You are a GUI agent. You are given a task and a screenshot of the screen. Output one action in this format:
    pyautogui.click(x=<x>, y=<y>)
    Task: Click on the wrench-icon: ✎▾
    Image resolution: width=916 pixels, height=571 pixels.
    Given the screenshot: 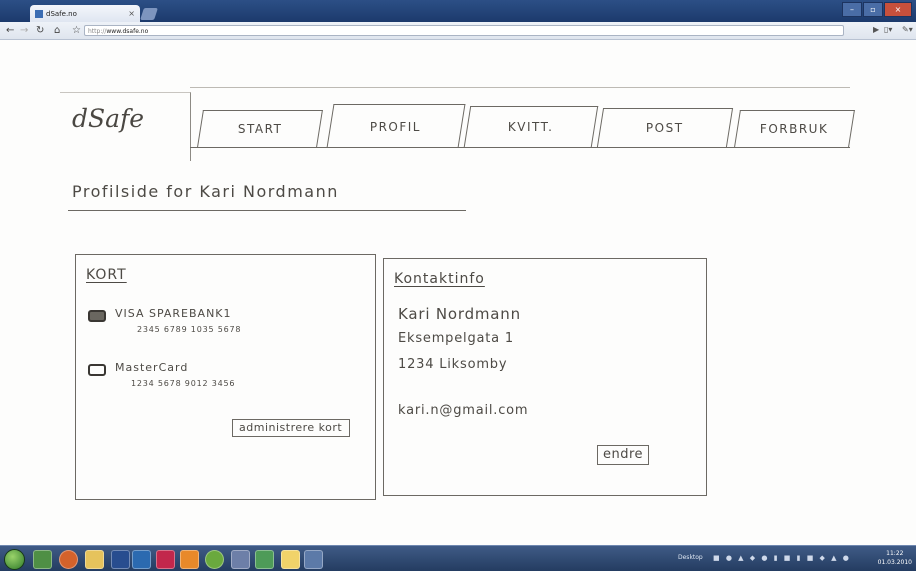 What is the action you would take?
    pyautogui.click(x=907, y=29)
    